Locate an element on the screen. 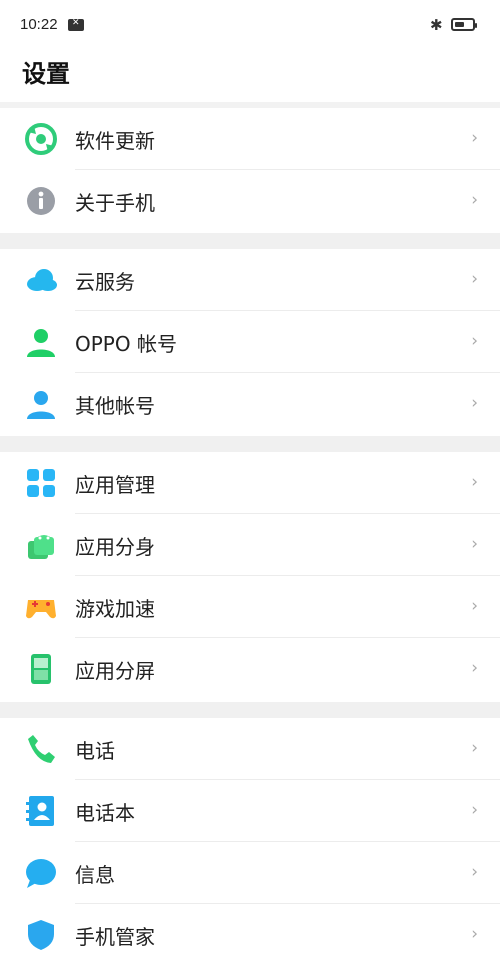  settings-item-label: 关于手机 is located at coordinates (115, 203).